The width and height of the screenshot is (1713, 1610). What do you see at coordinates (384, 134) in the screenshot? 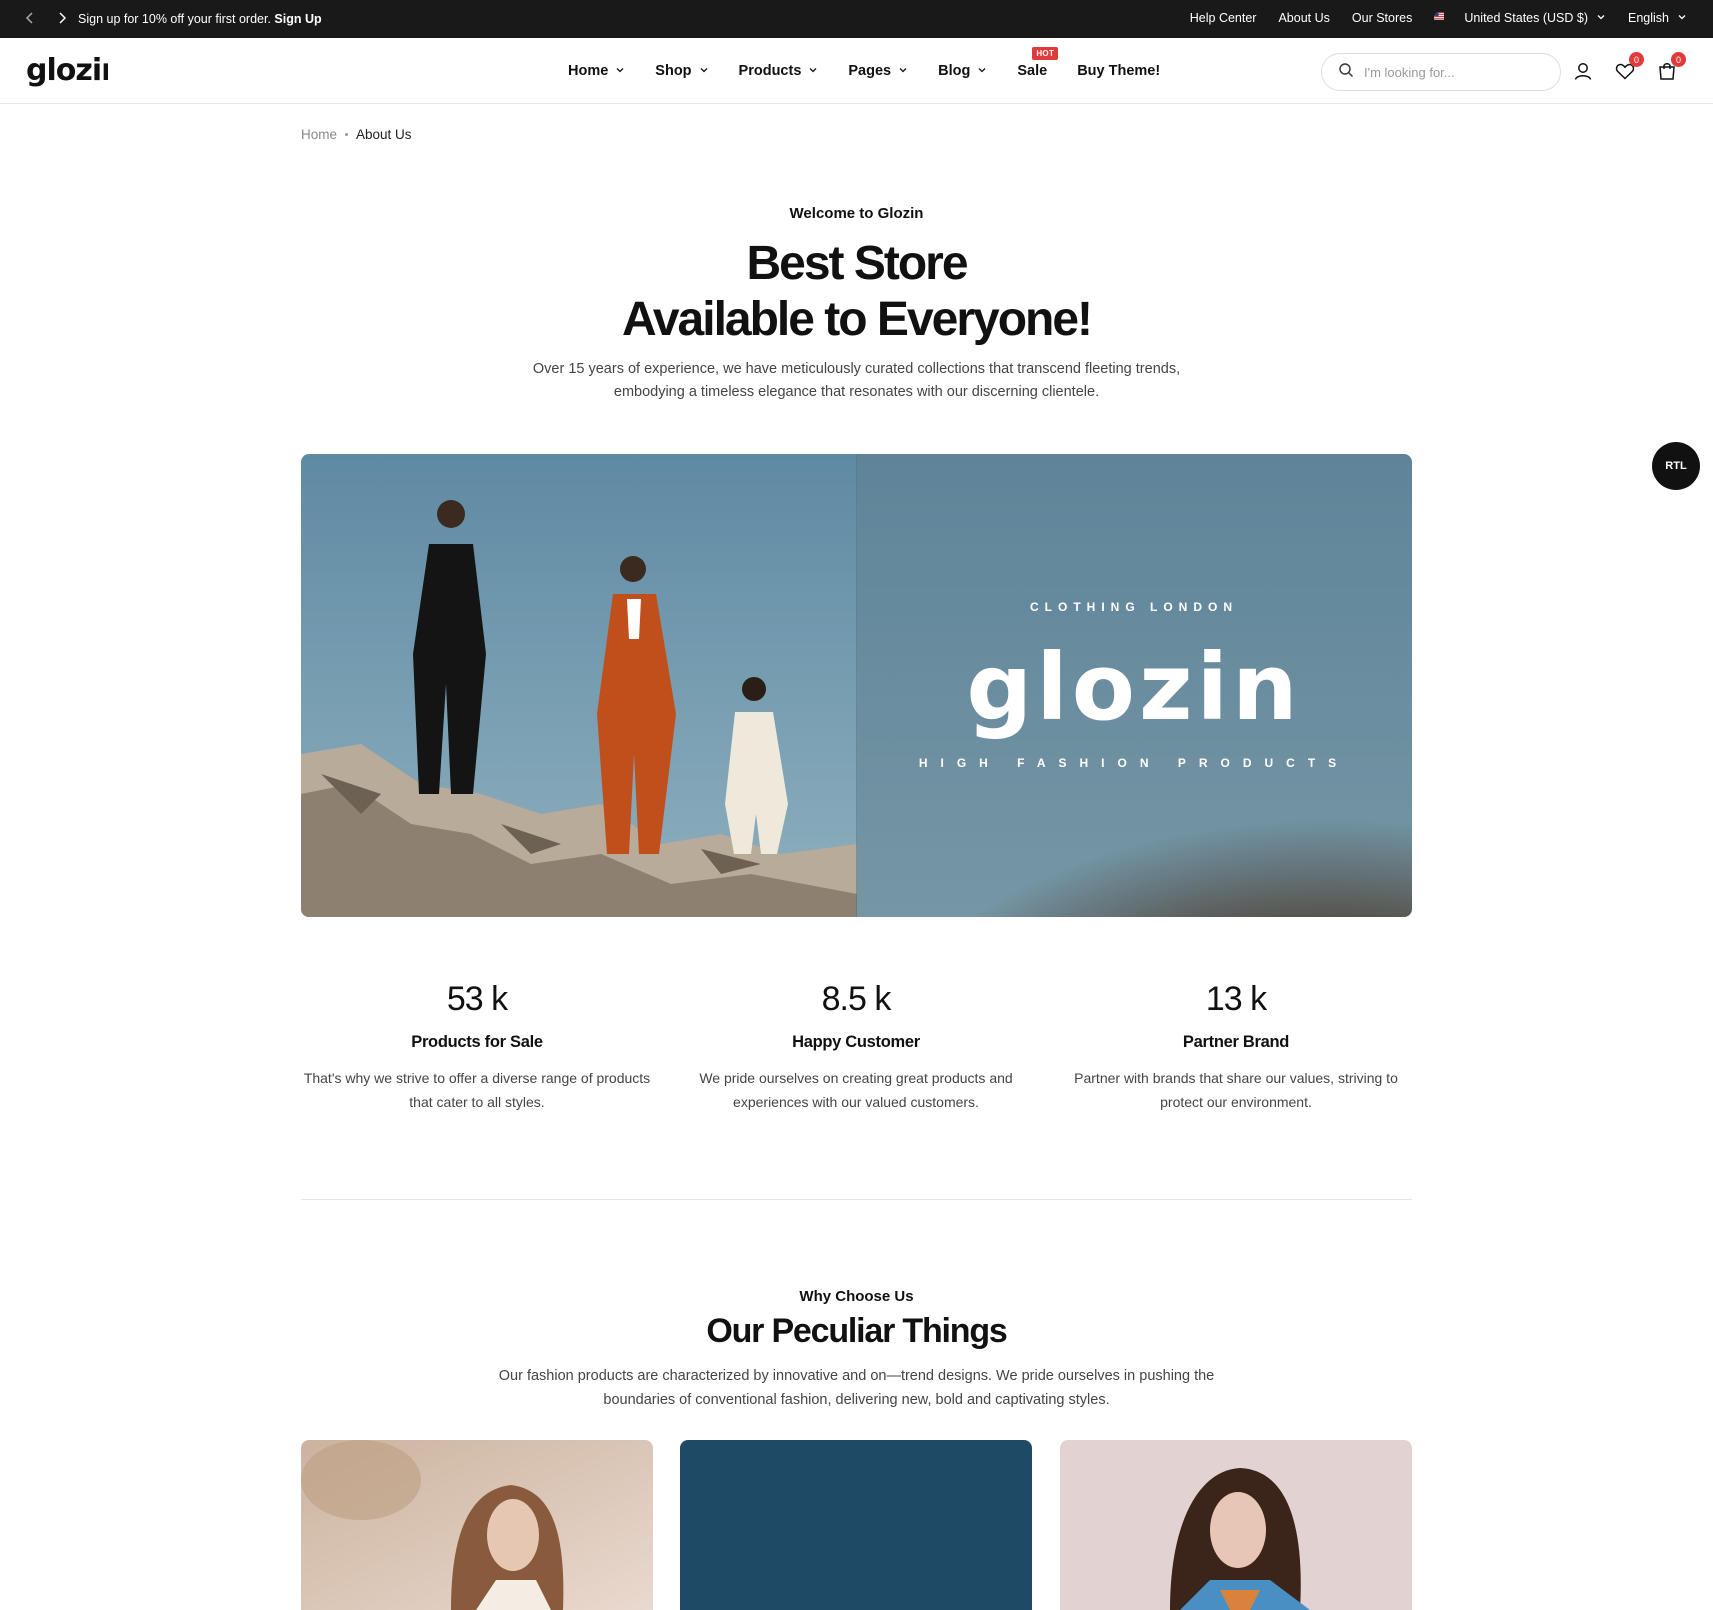
I see `breadcrumb-current: About Us` at bounding box center [384, 134].